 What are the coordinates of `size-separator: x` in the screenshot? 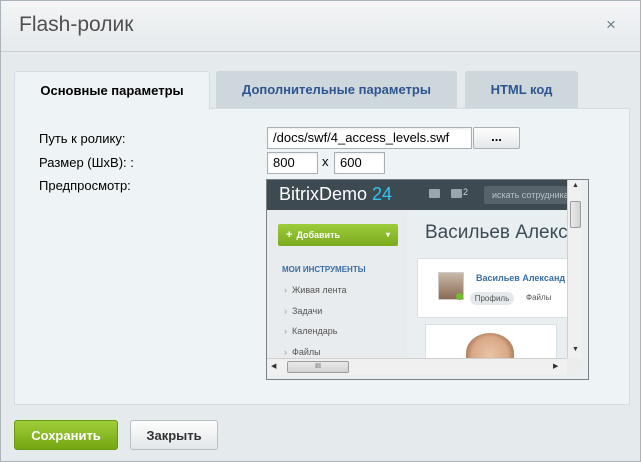 It's located at (325, 161).